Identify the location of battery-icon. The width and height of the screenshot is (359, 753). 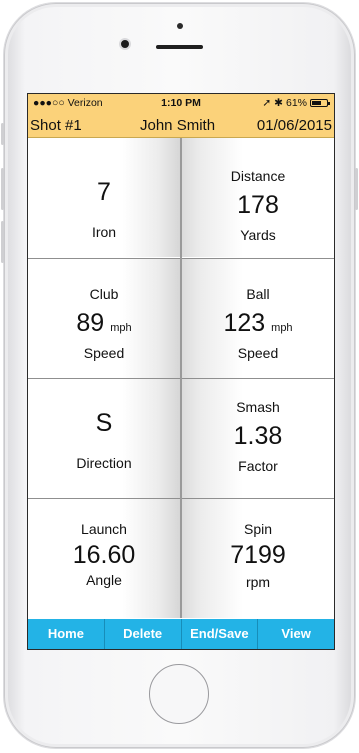
(320, 103).